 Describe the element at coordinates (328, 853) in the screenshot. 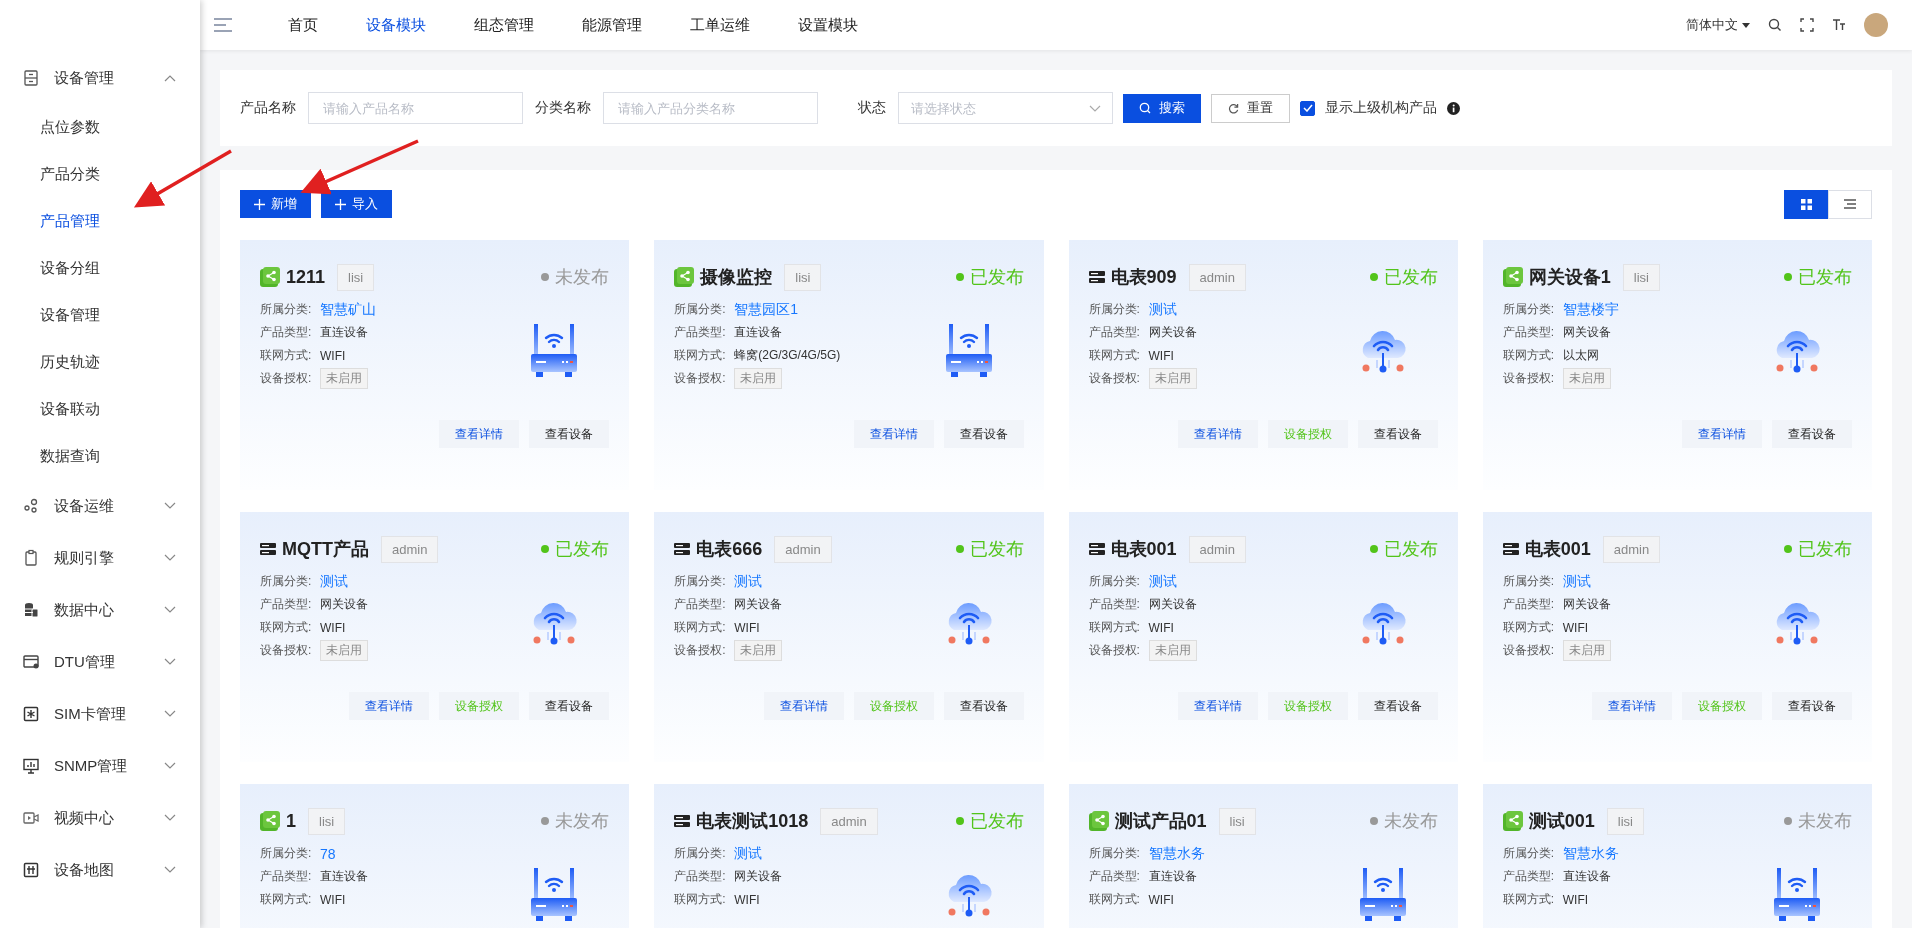

I see `category-link: 78` at that location.